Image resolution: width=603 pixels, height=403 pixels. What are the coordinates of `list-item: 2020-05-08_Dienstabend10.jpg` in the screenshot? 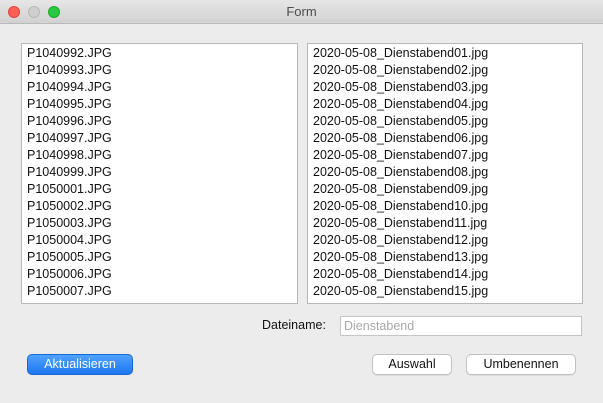 It's located at (445, 206).